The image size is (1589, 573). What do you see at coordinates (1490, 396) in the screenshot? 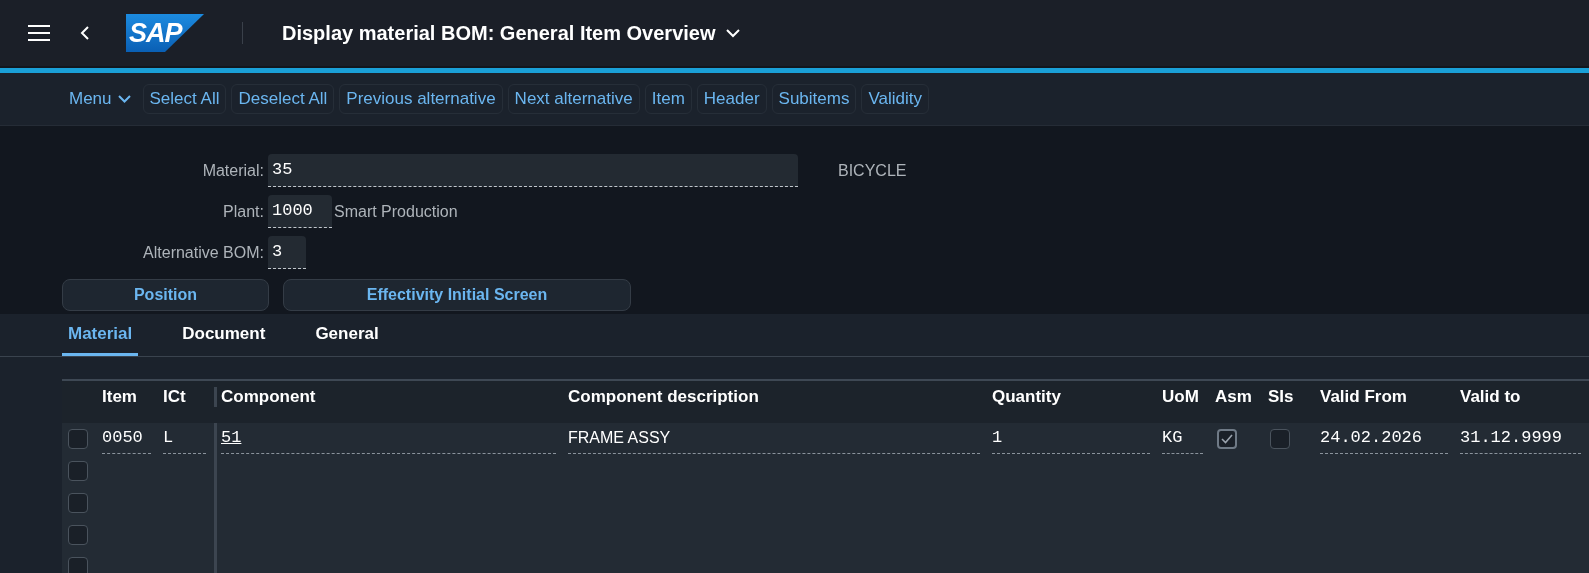
I see `column-header: Valid to` at bounding box center [1490, 396].